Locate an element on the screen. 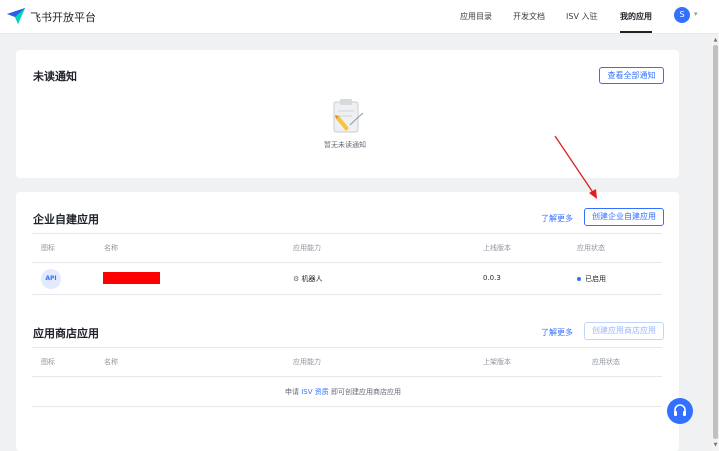  redacted-app-name is located at coordinates (131, 278).